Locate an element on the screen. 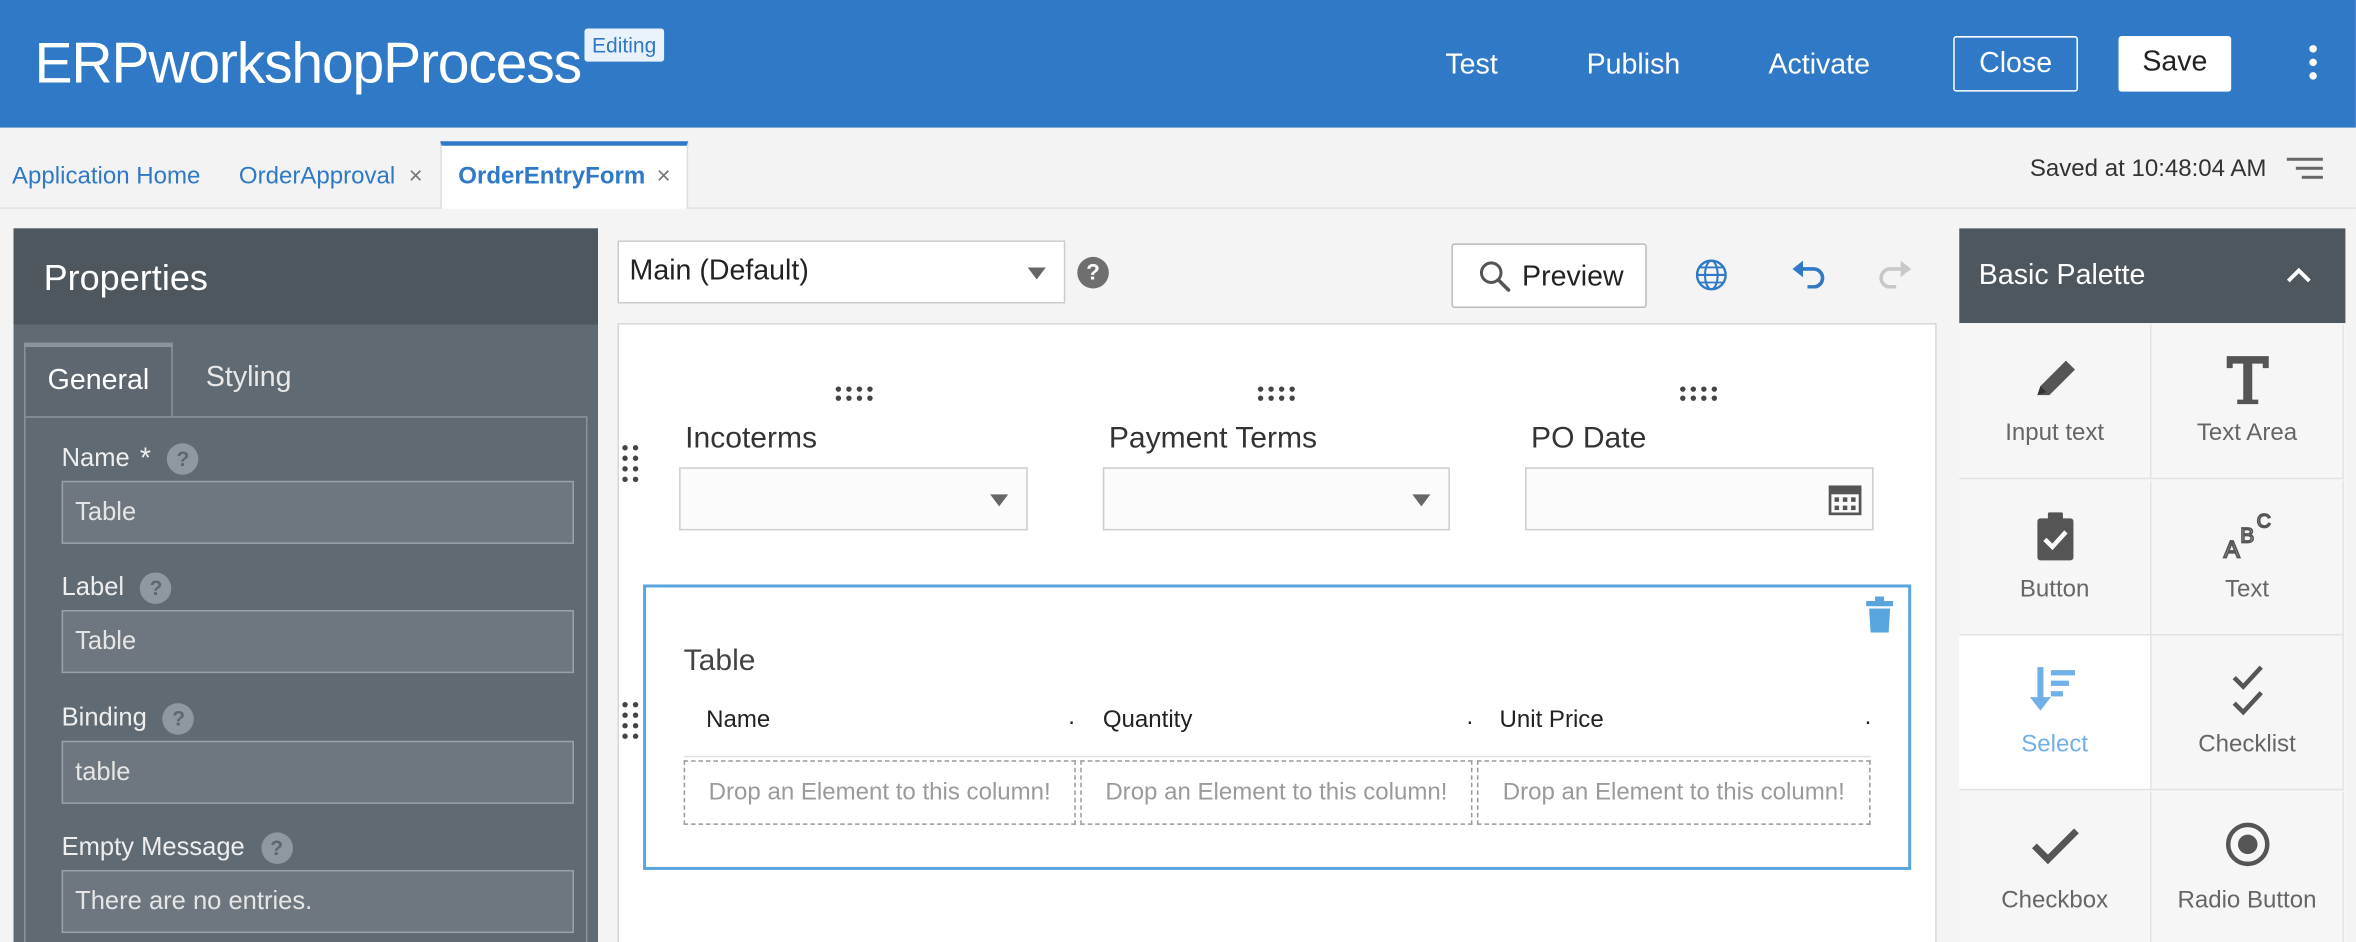 Image resolution: width=2356 pixels, height=942 pixels. undo-icon is located at coordinates (1809, 273).